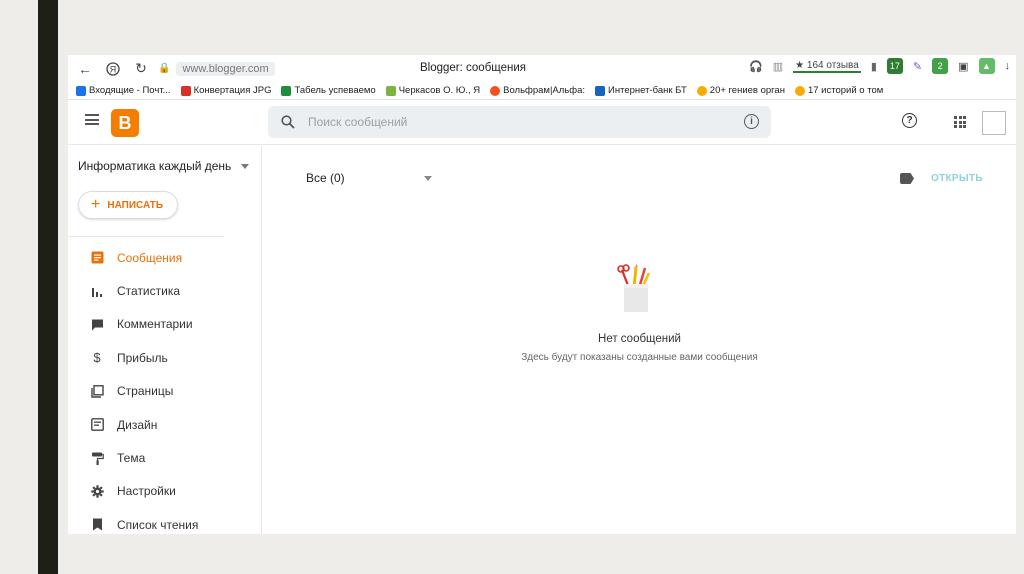  I want to click on pages-icon, so click(97, 391).